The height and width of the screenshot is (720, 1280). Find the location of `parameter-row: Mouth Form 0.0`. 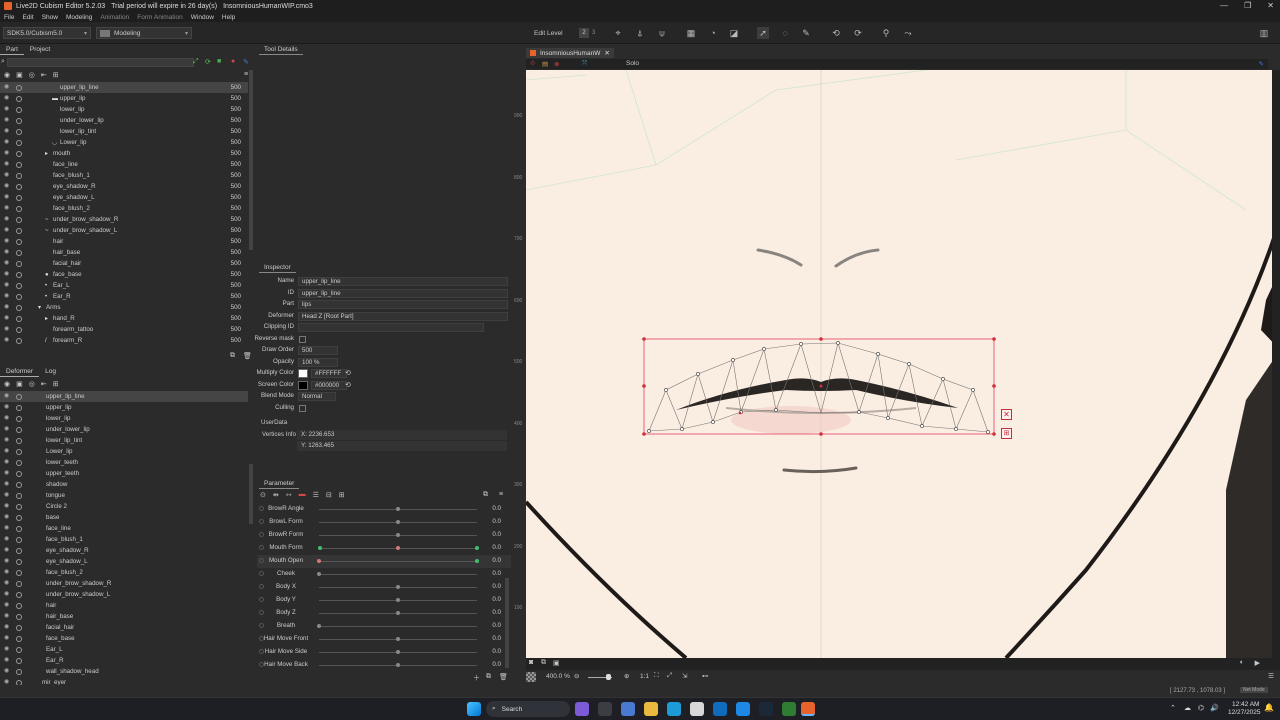

parameter-row: Mouth Form 0.0 is located at coordinates (384, 548).